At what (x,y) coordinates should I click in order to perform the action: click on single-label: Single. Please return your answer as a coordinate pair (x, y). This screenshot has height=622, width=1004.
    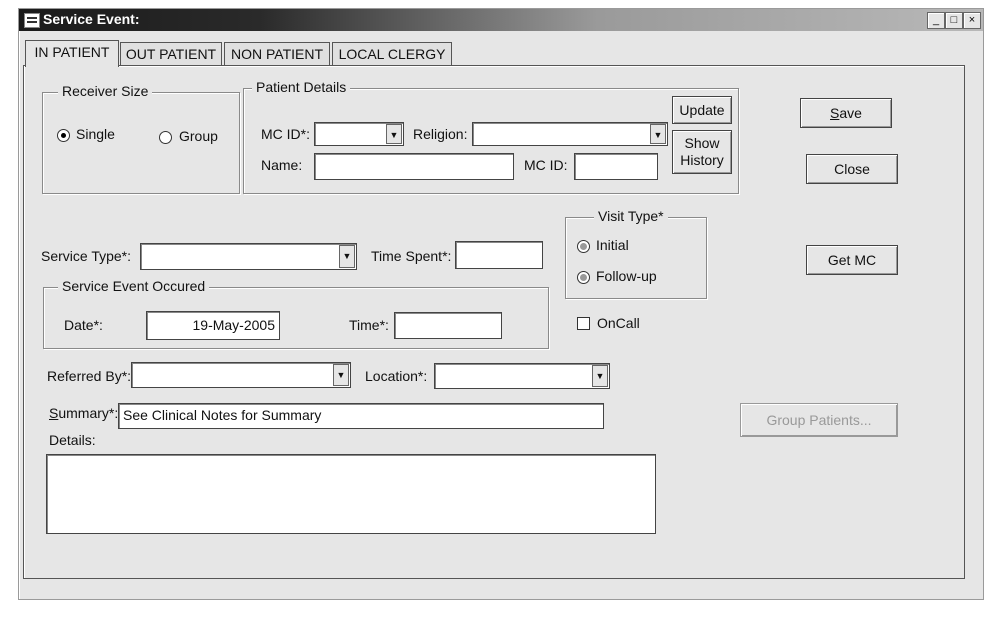
    Looking at the image, I should click on (95, 134).